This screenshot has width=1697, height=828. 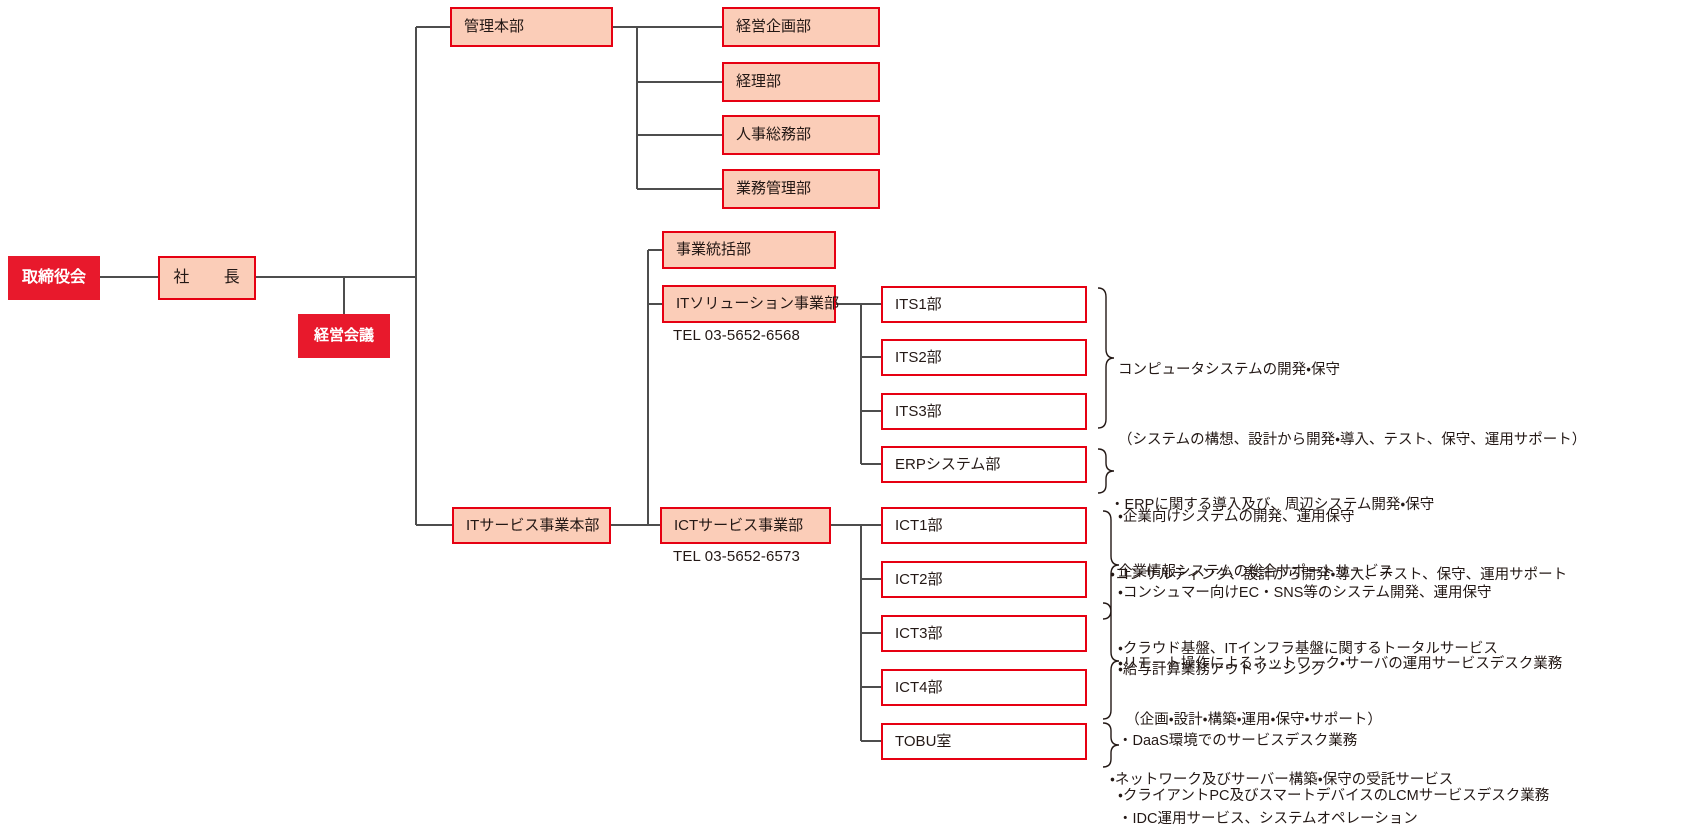 What do you see at coordinates (984, 304) in the screenshot?
I see `node-its1-dept: ITS1部` at bounding box center [984, 304].